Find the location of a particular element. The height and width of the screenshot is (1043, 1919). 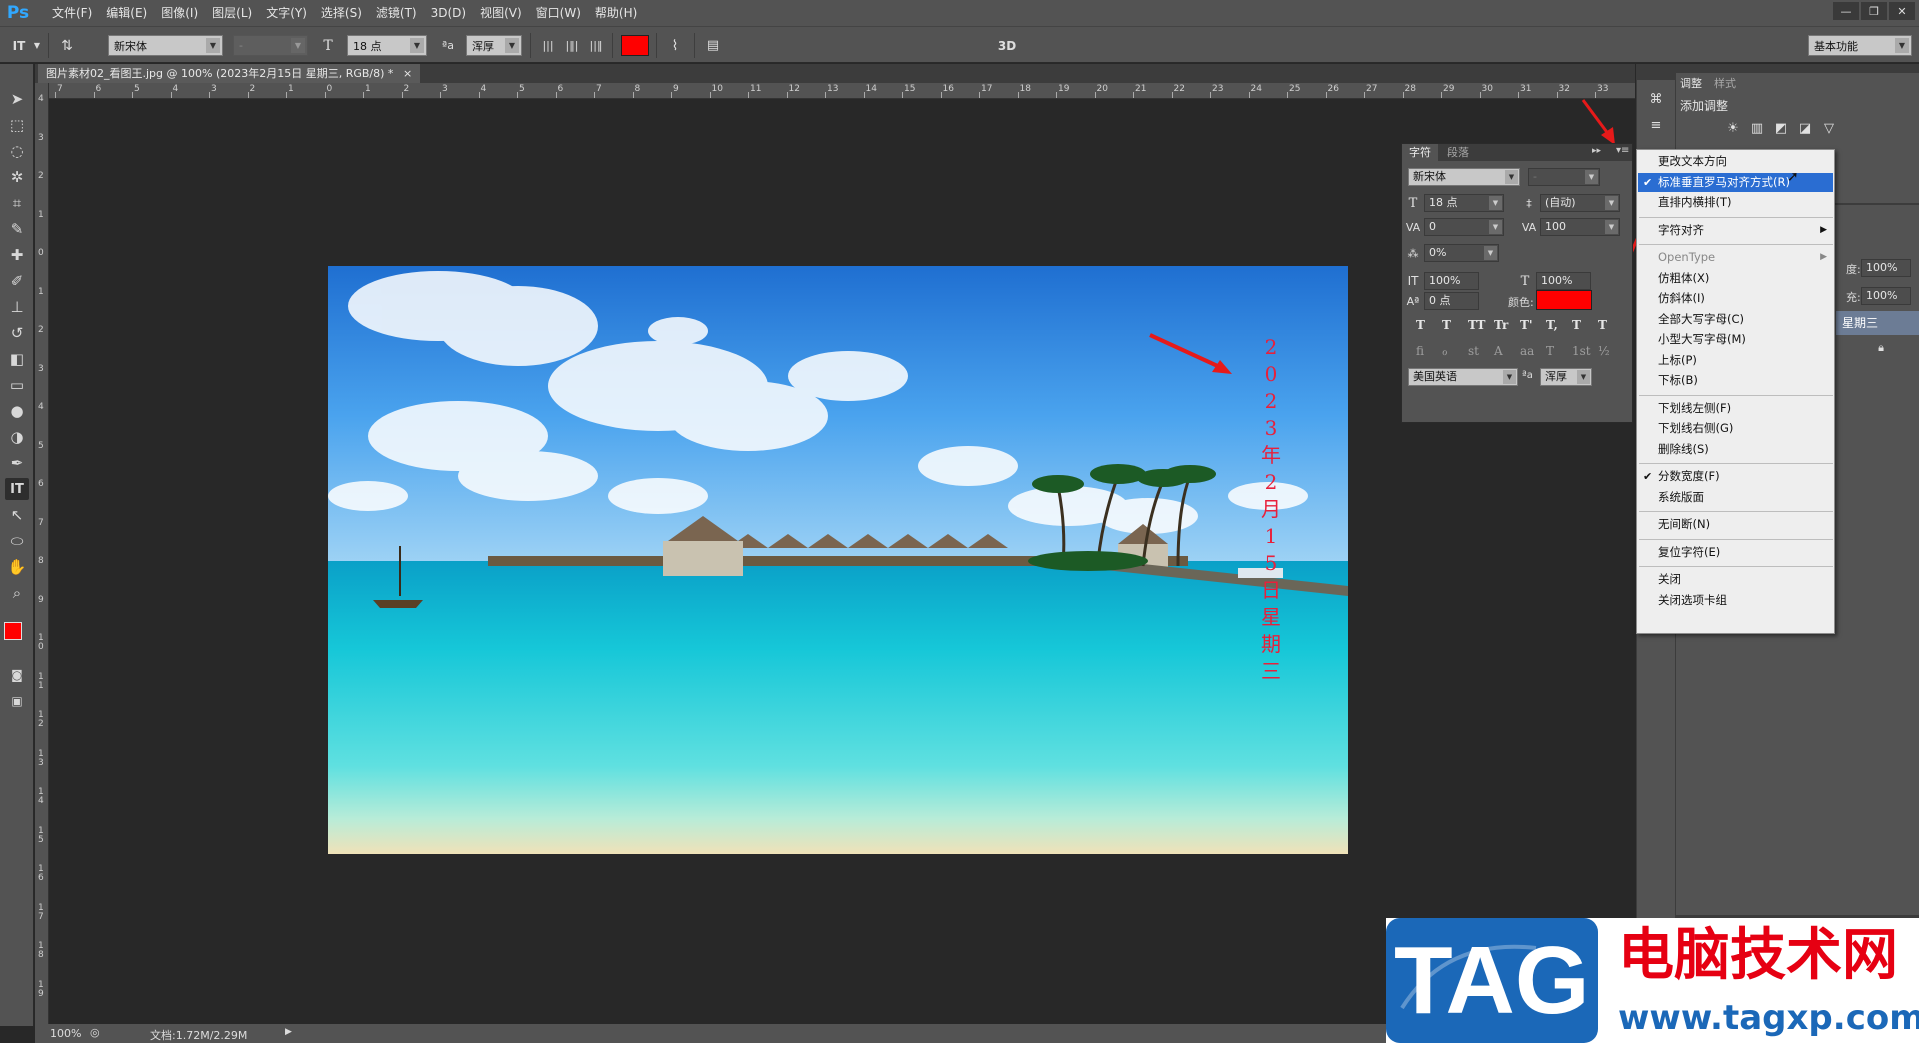

menu-item: 3D(D) is located at coordinates (448, 13).